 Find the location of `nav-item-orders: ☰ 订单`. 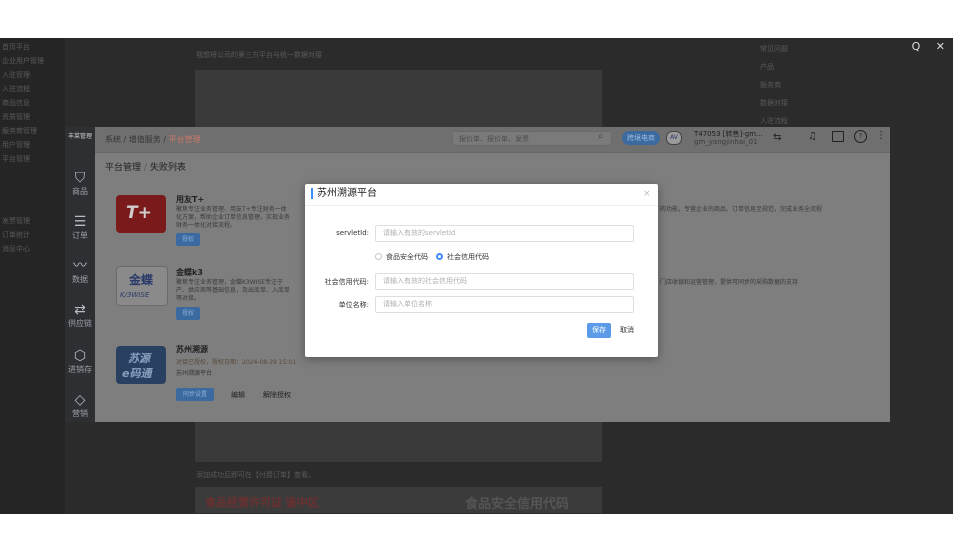

nav-item-orders: ☰ 订单 is located at coordinates (80, 227).